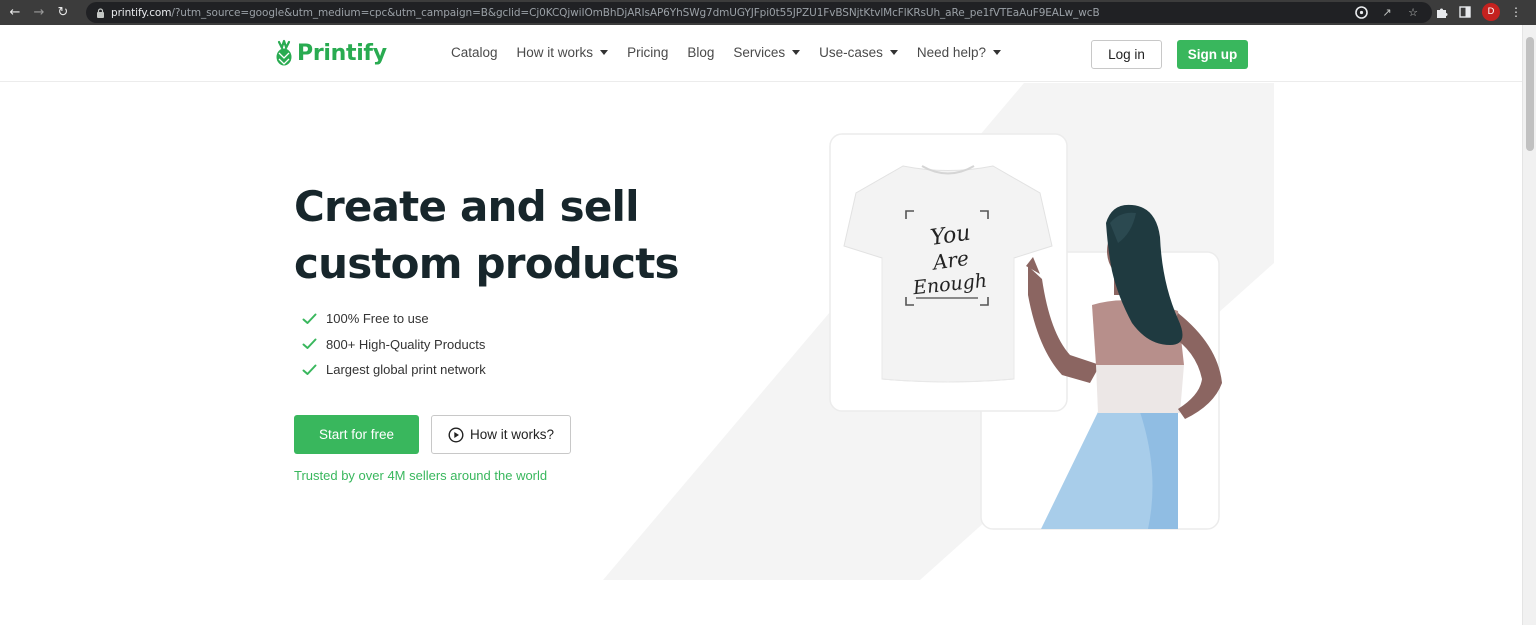 The width and height of the screenshot is (1536, 625). I want to click on scrollbar-thumb, so click(1530, 94).